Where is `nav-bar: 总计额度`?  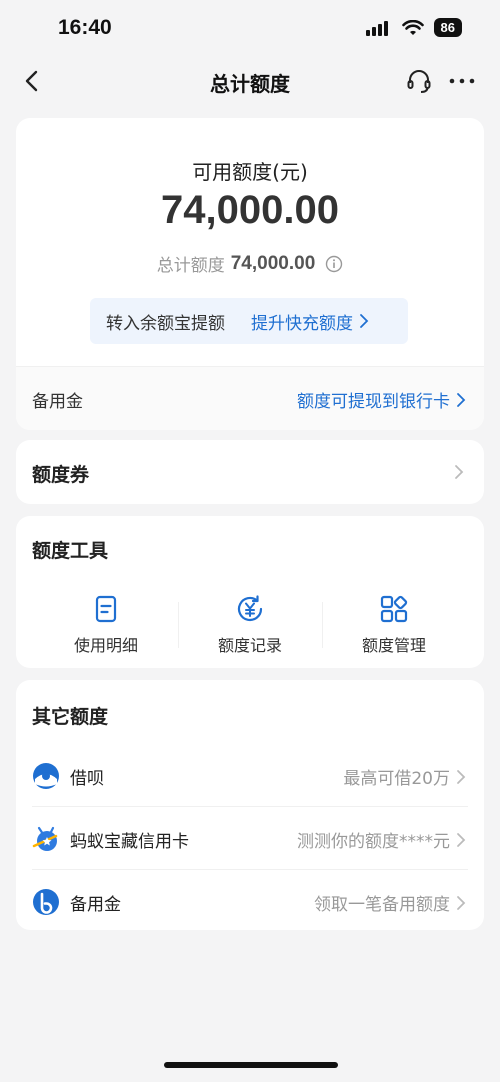 nav-bar: 总计额度 is located at coordinates (250, 81).